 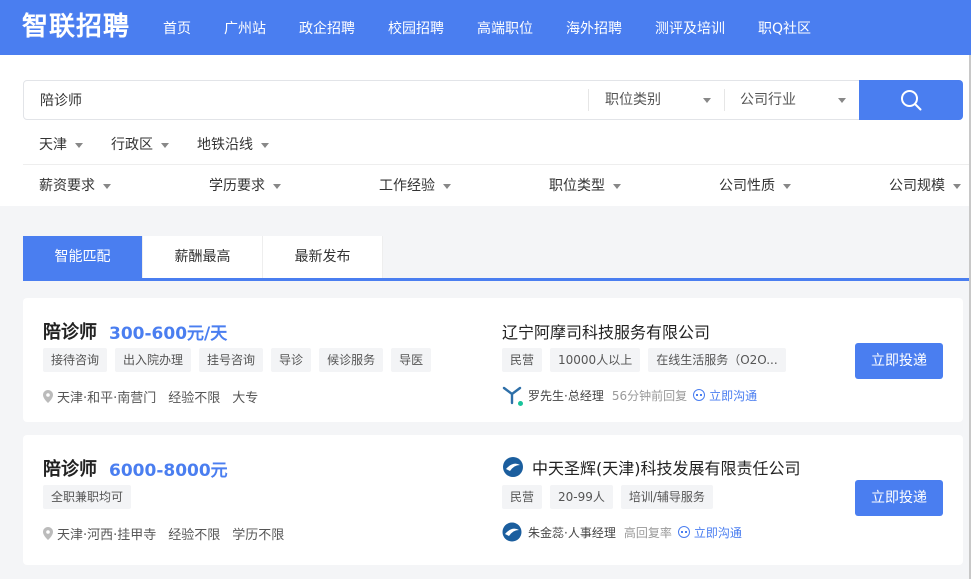 I want to click on nav-overseas: 海外招聘, so click(x=594, y=28).